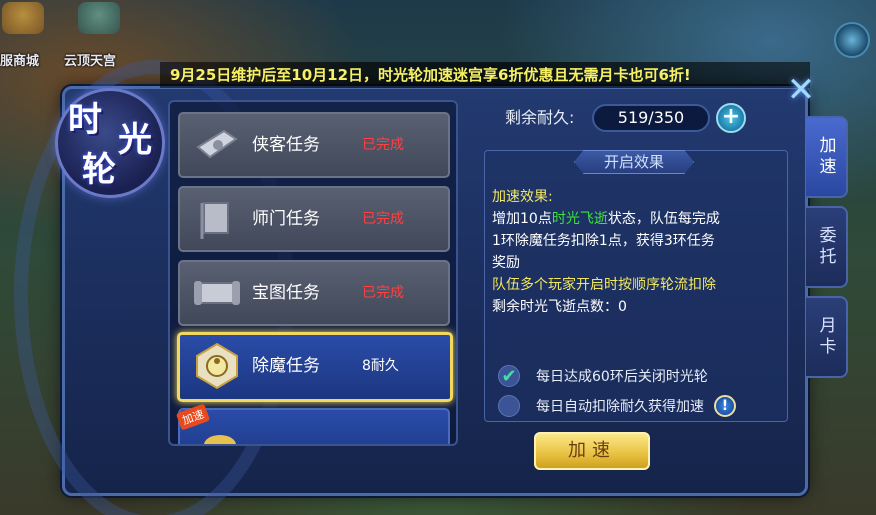  I want to click on task-item-baotu: 宝图任务 已完成, so click(314, 293).